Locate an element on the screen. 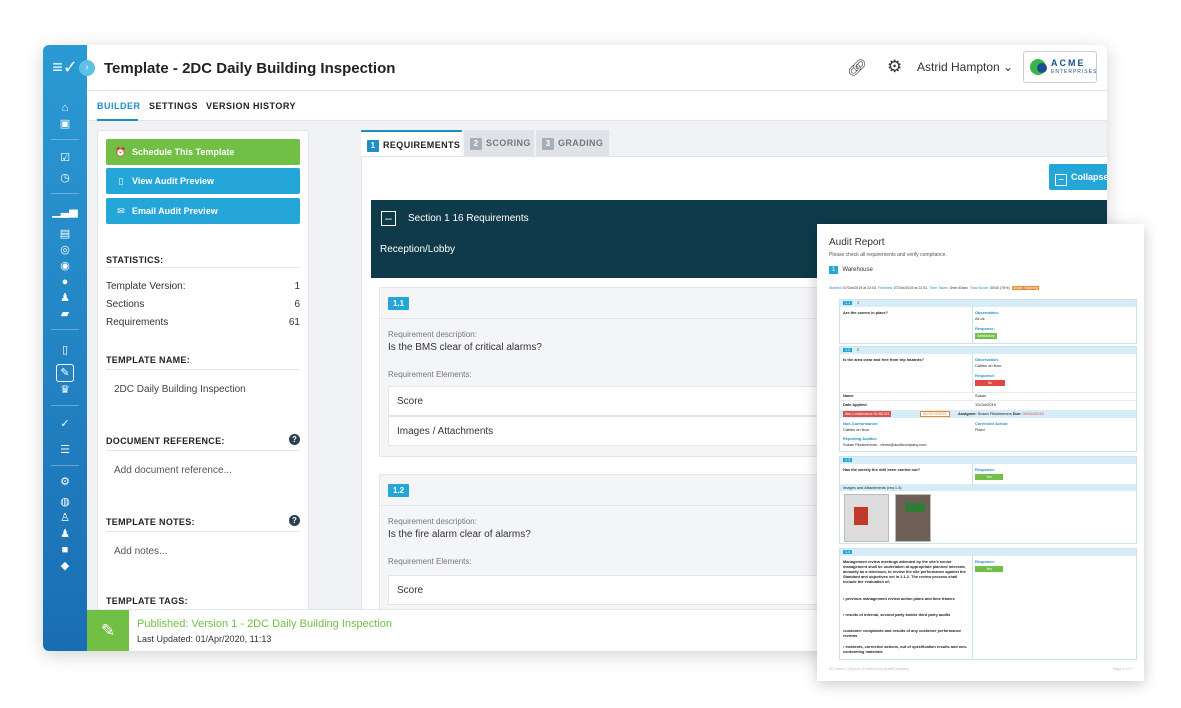 The height and width of the screenshot is (708, 1181). tab-version-history: VERSION HISTORY is located at coordinates (251, 106).